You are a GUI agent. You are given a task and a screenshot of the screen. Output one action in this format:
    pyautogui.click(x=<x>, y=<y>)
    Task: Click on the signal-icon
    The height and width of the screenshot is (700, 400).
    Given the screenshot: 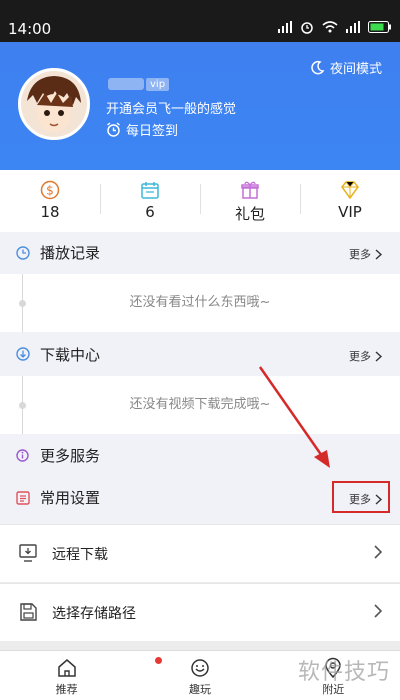 What is the action you would take?
    pyautogui.click(x=285, y=27)
    